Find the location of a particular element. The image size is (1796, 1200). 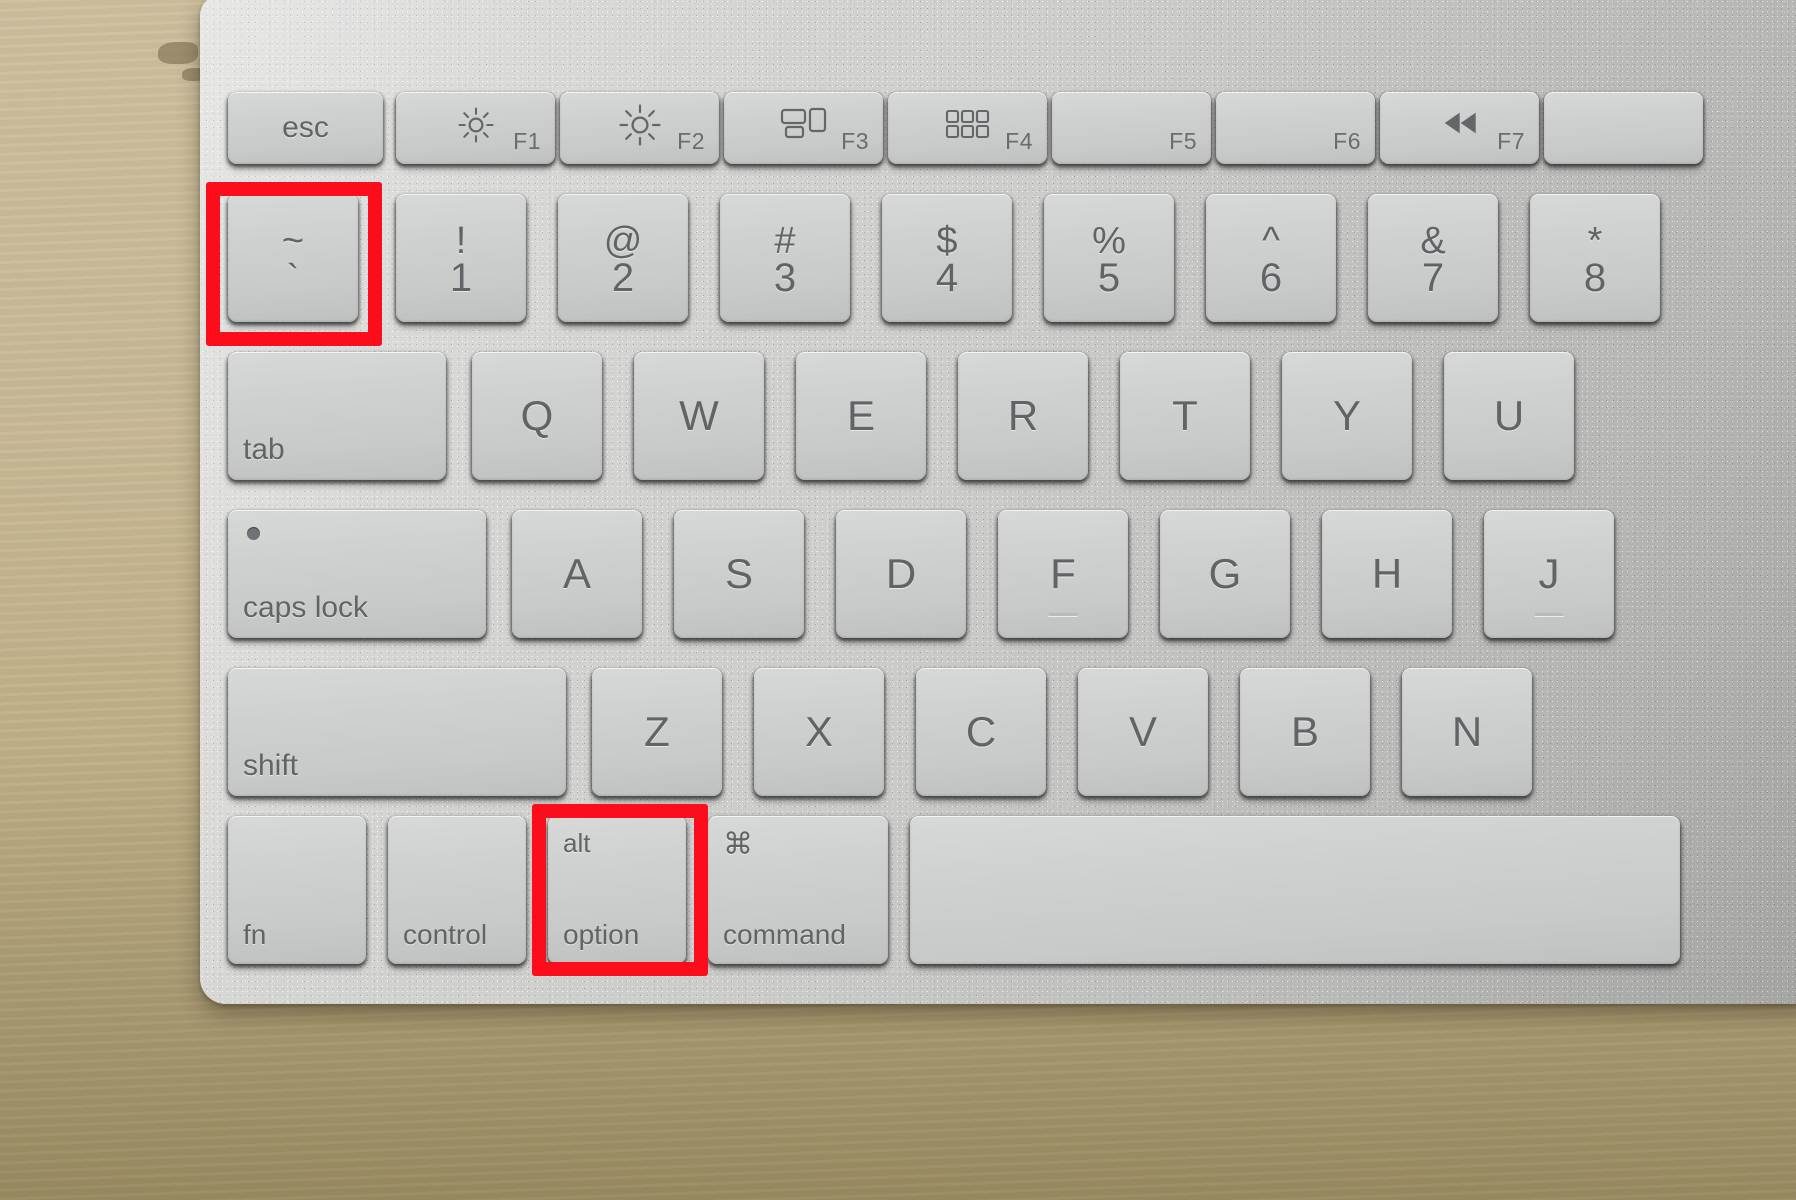

key-u-label: U is located at coordinates (1509, 415).